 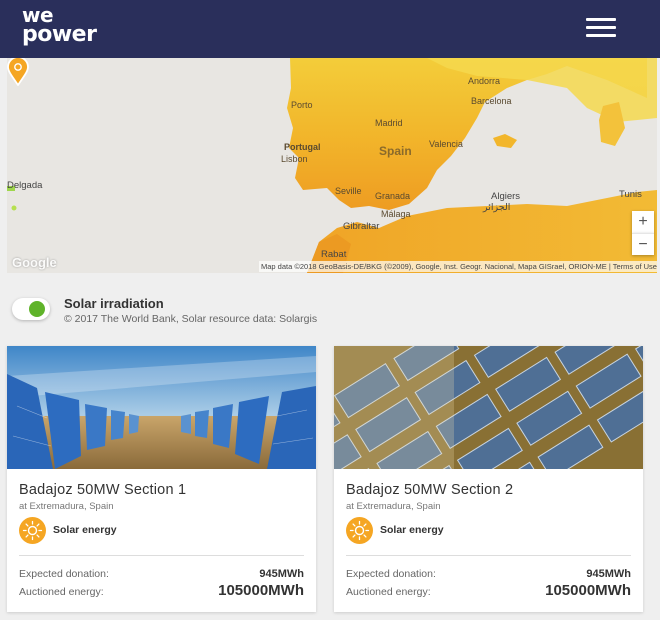 What do you see at coordinates (630, 194) in the screenshot?
I see `map-label-tunis: Tunis` at bounding box center [630, 194].